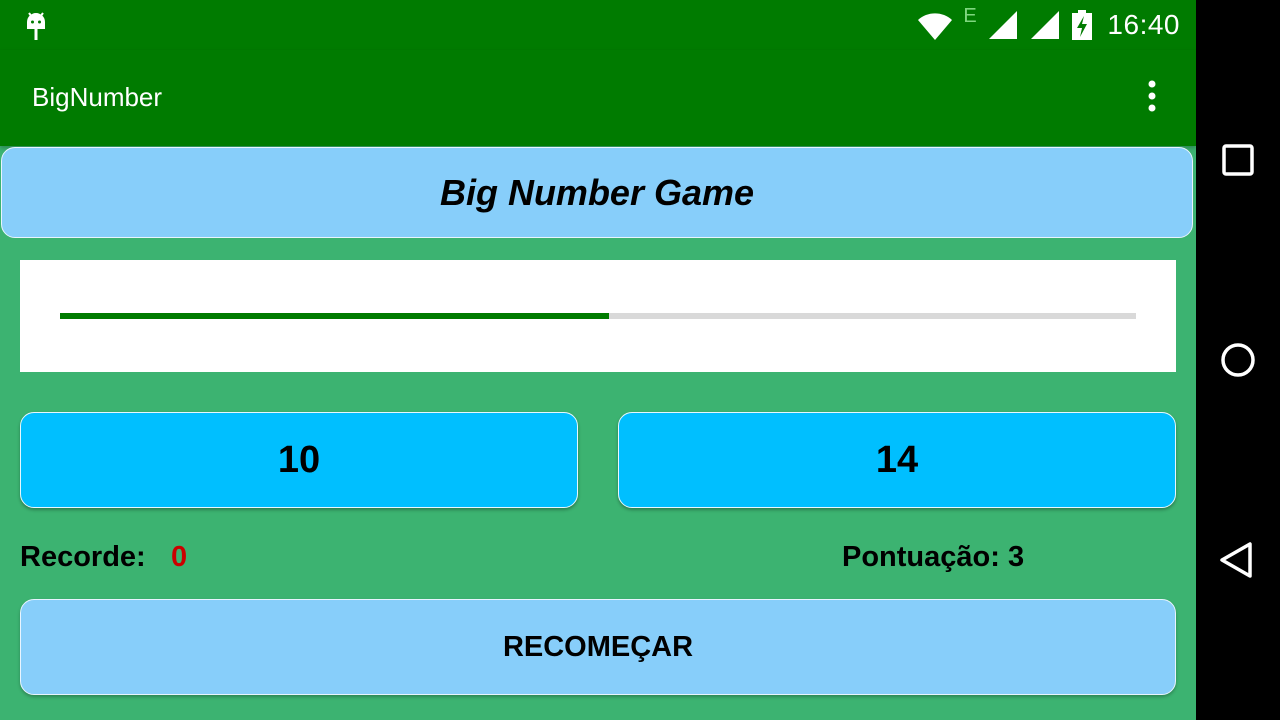 Image resolution: width=1280 pixels, height=720 pixels. Describe the element at coordinates (1238, 560) in the screenshot. I see `back-triangle-icon` at that location.